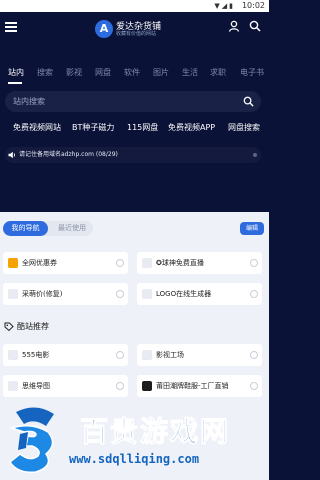 Image resolution: width=320 pixels, height=480 pixels. I want to click on site-card: 思维导图, so click(65, 386).